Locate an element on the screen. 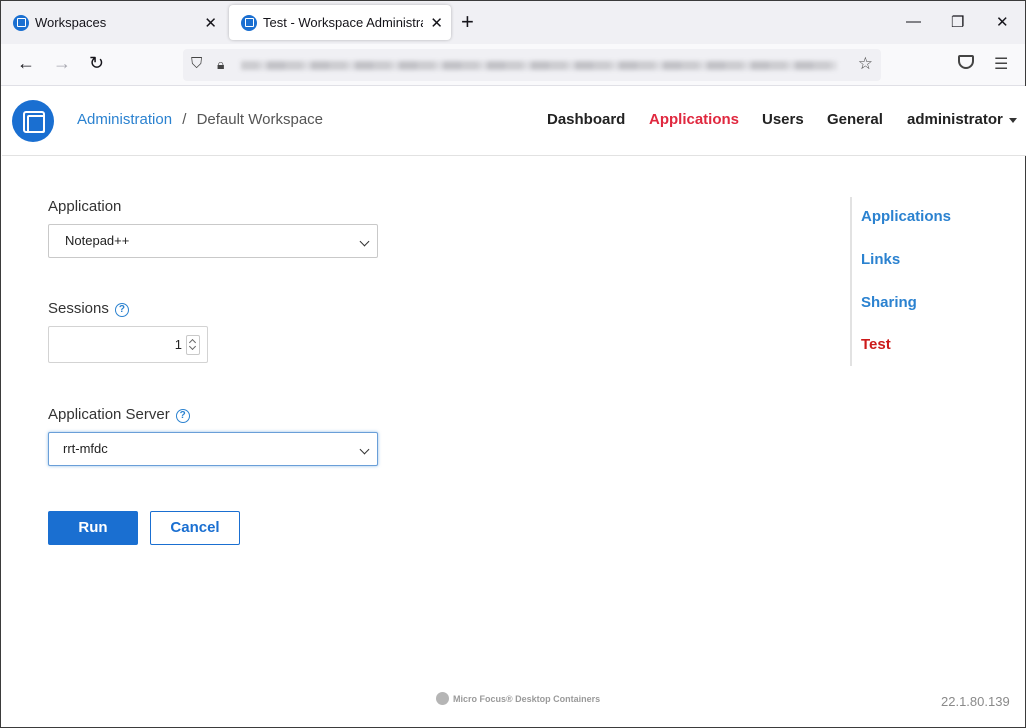 This screenshot has height=728, width=1026. run-button: Run is located at coordinates (93, 528).